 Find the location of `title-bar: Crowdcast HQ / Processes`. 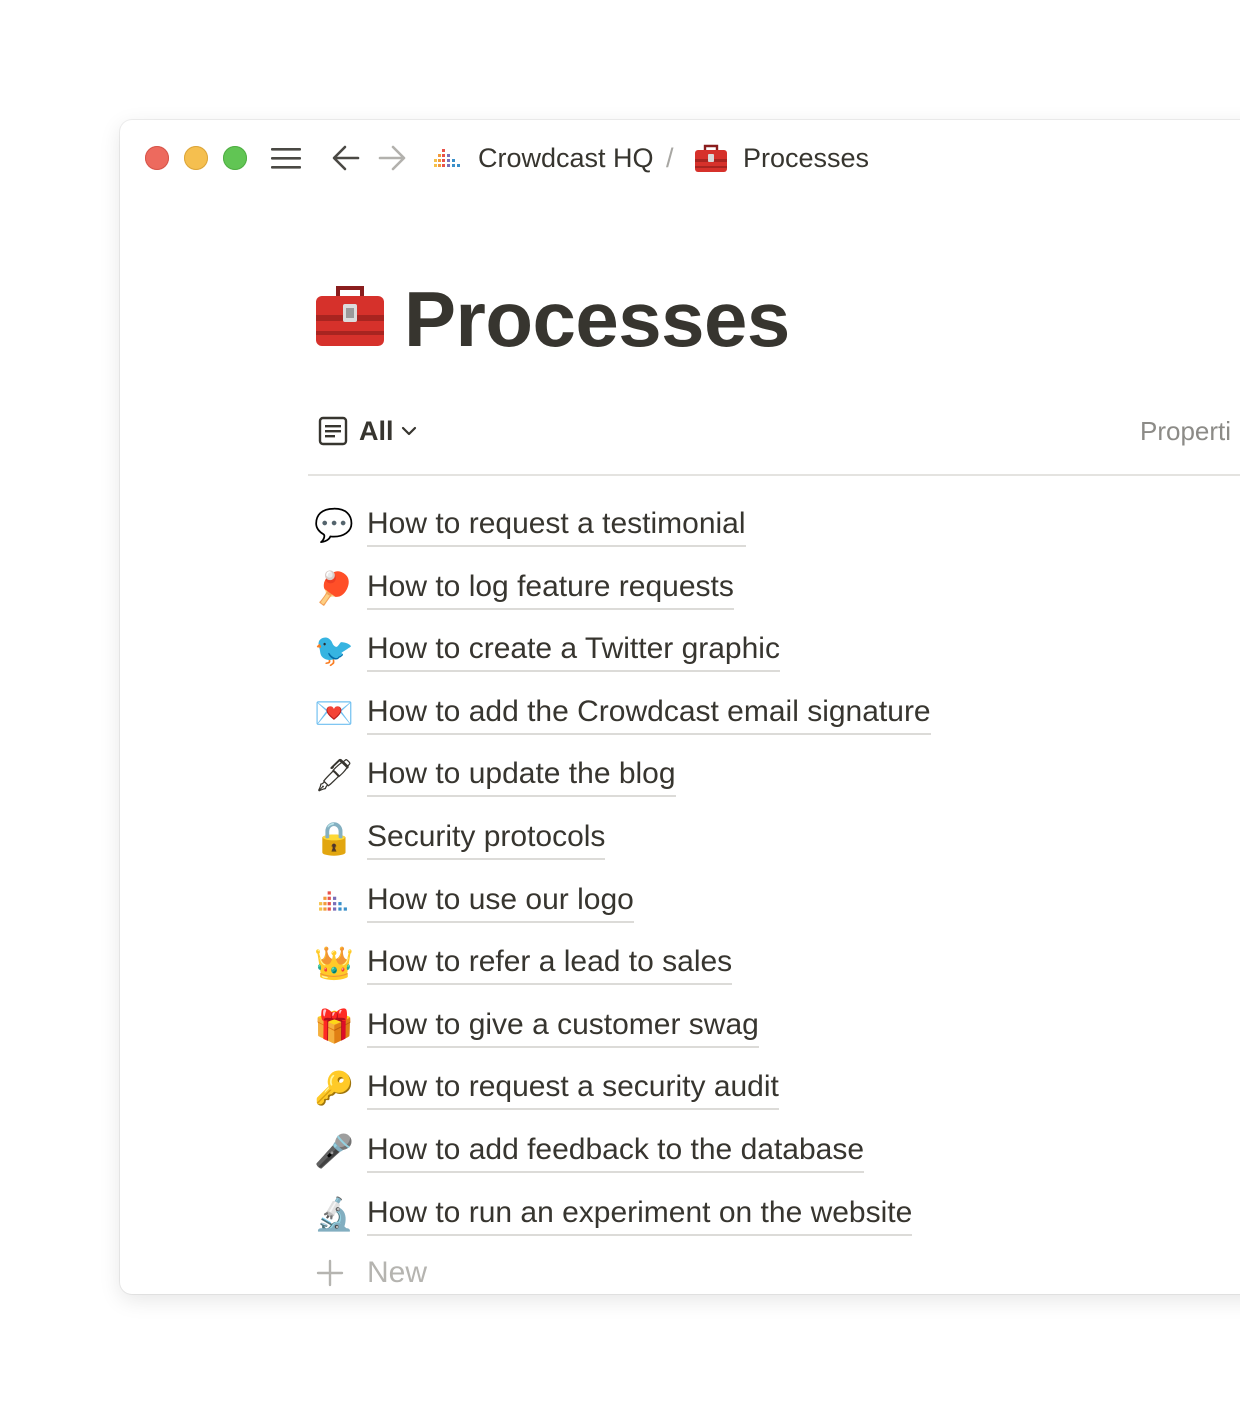

title-bar: Crowdcast HQ / Processes is located at coordinates (680, 158).